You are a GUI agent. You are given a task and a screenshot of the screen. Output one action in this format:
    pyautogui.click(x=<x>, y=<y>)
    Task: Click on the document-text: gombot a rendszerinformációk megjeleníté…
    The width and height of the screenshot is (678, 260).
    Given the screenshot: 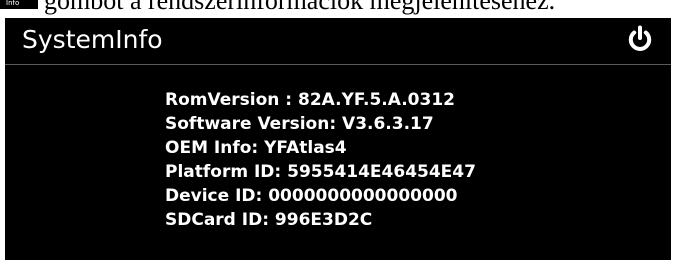 What is the action you would take?
    pyautogui.click(x=300, y=7)
    